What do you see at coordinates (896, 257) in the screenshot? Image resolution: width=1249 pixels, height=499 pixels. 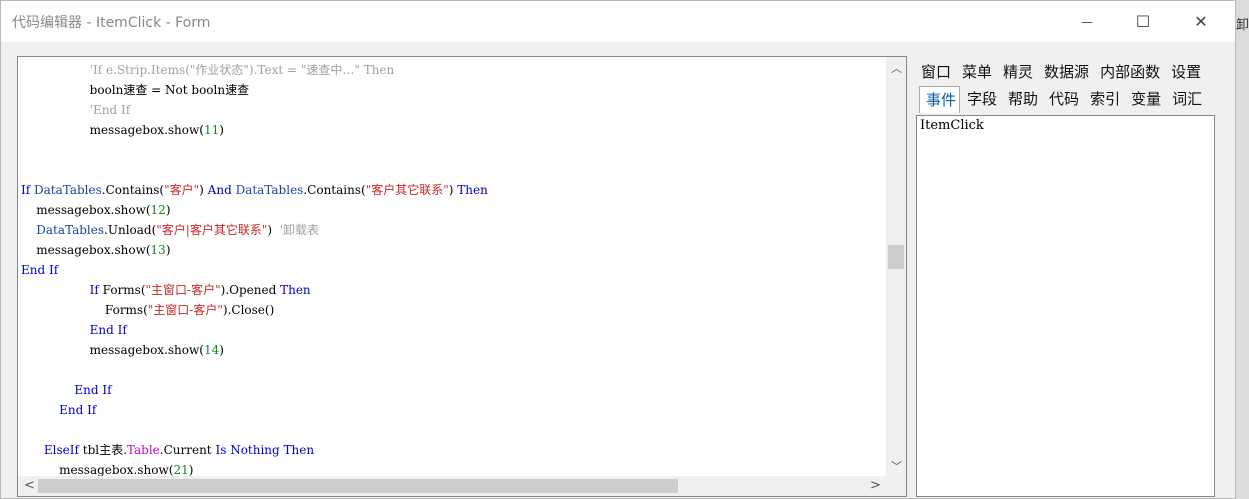 I see `vertical-scroll-thumb` at bounding box center [896, 257].